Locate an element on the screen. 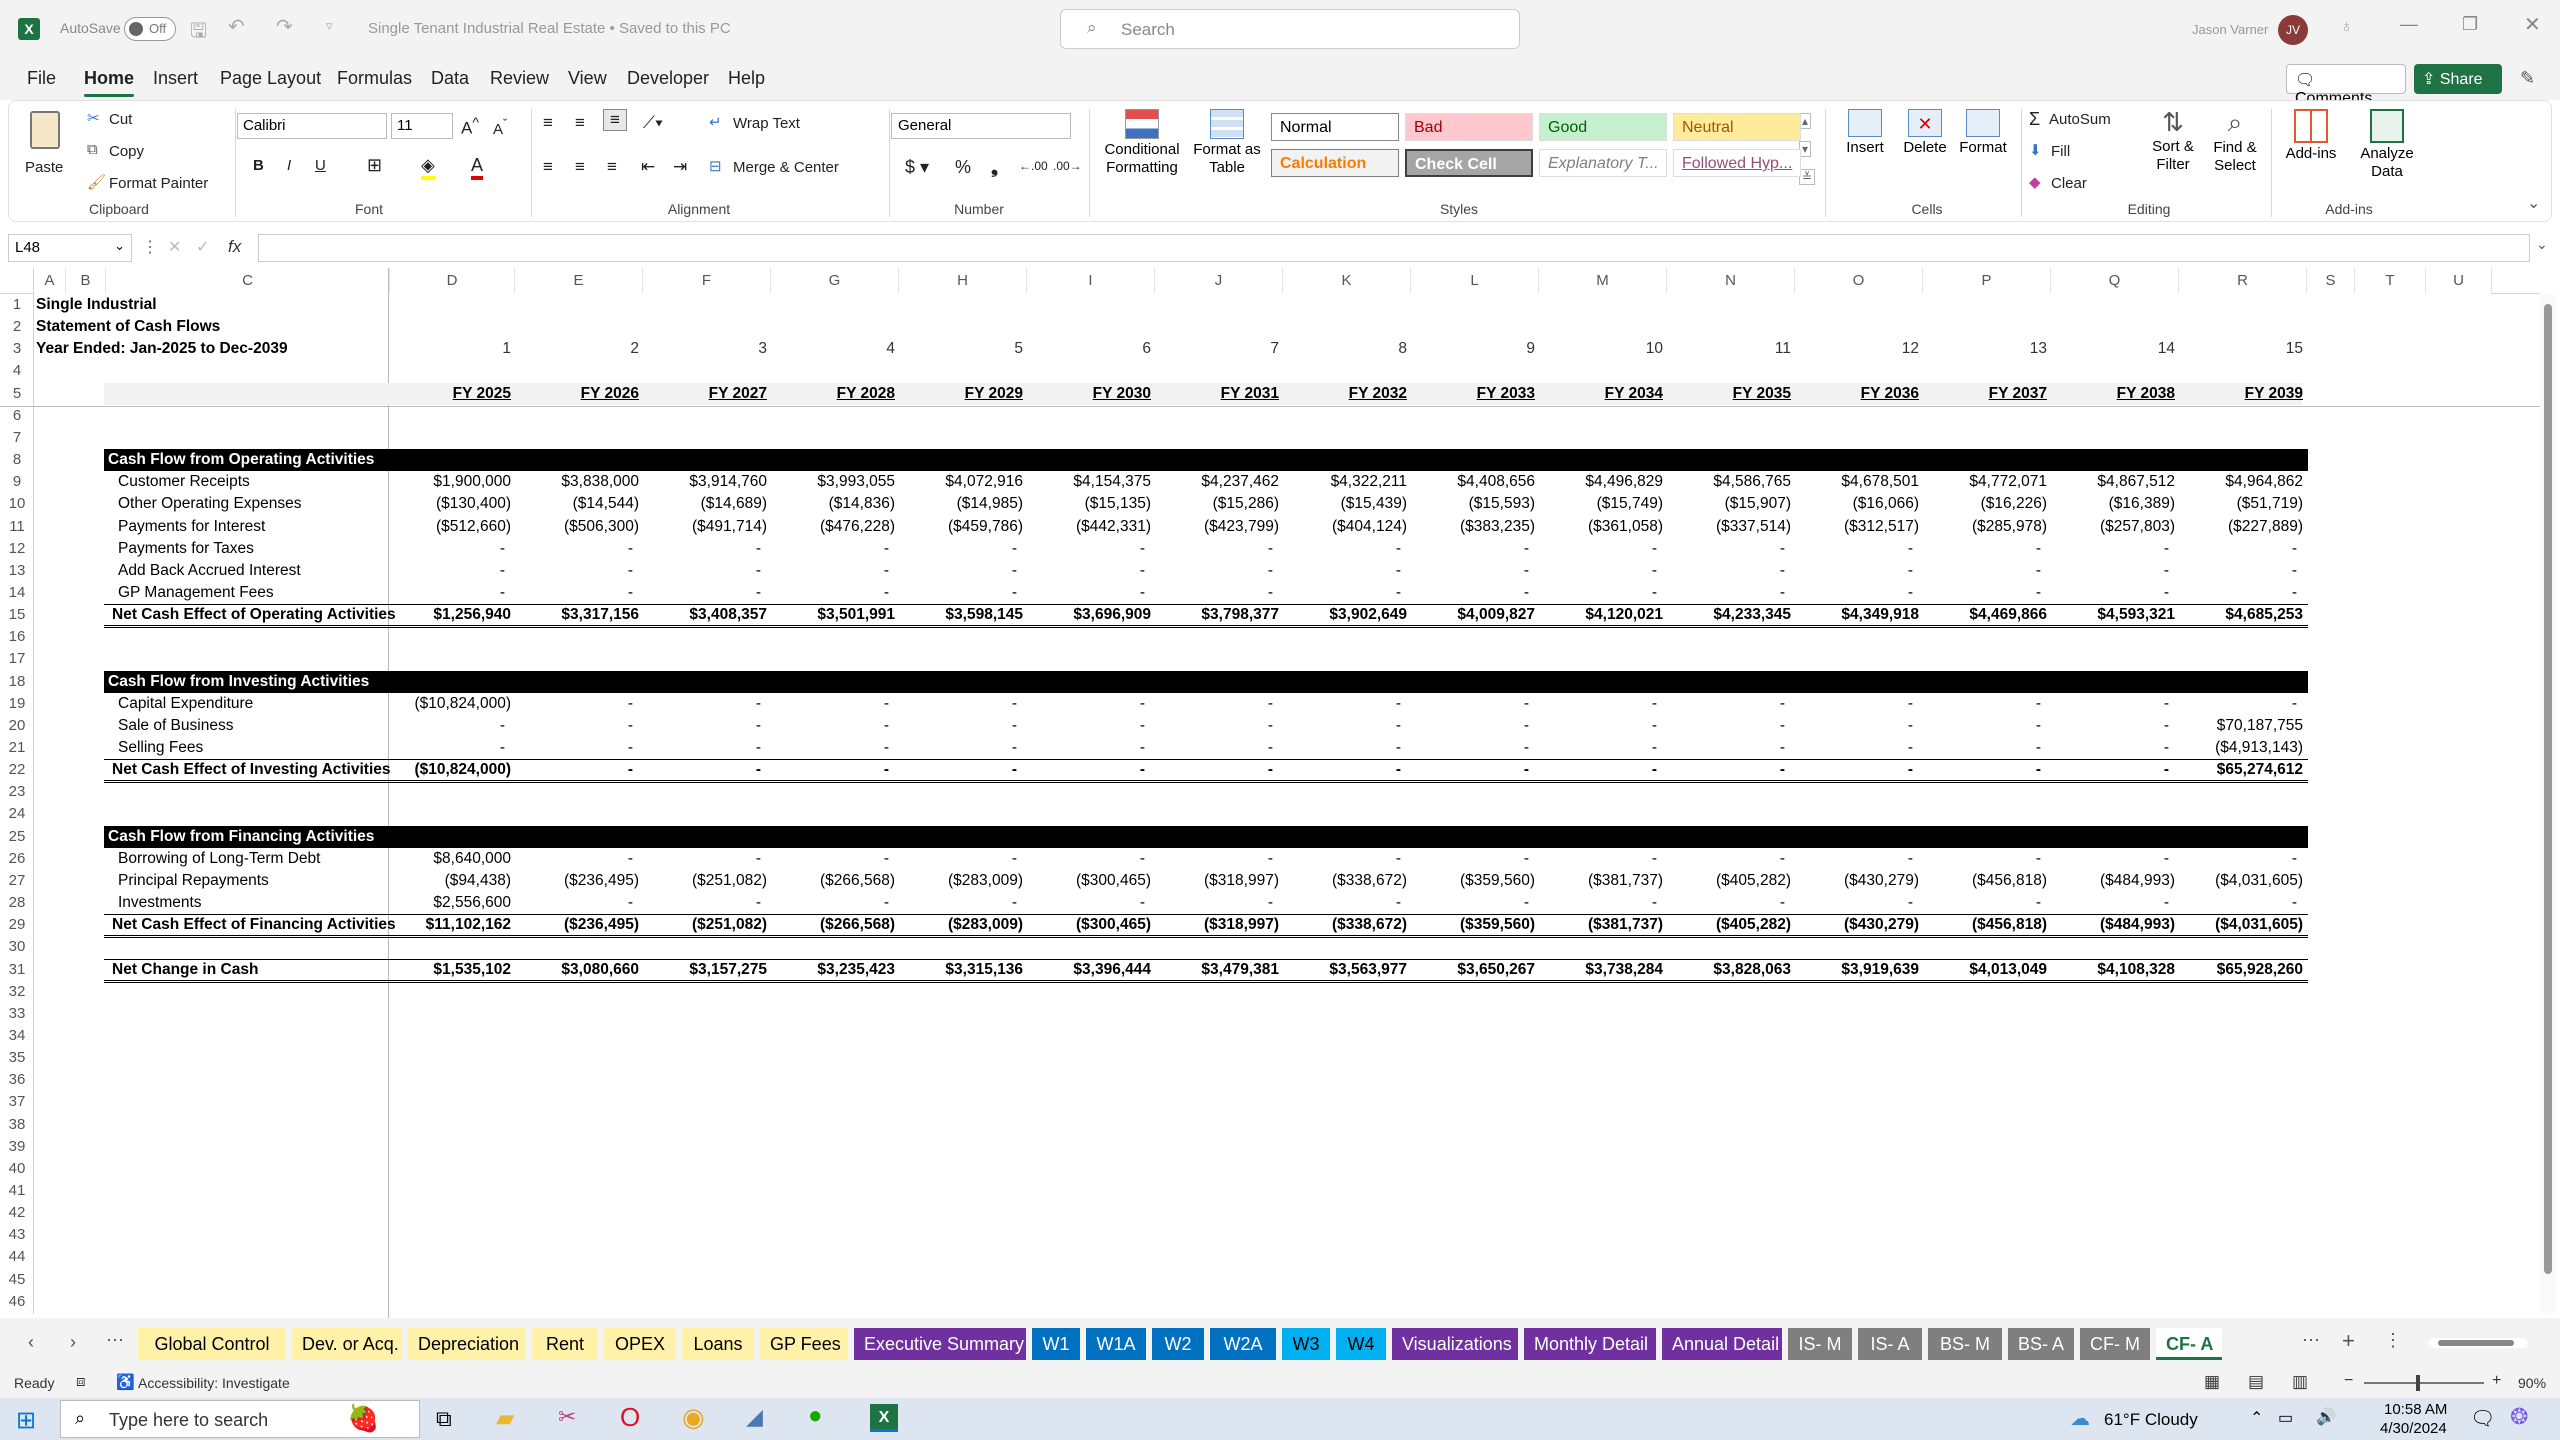 Image resolution: width=2560 pixels, height=1440 pixels. tab-file: File is located at coordinates (41, 78).